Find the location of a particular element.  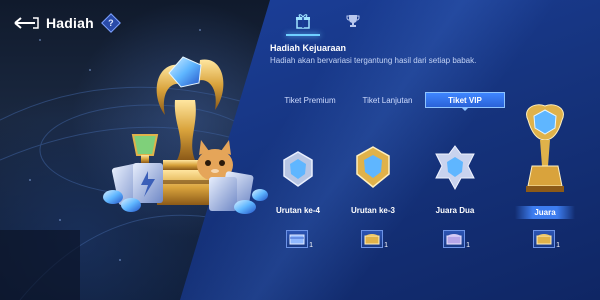

back-button is located at coordinates (26, 23).